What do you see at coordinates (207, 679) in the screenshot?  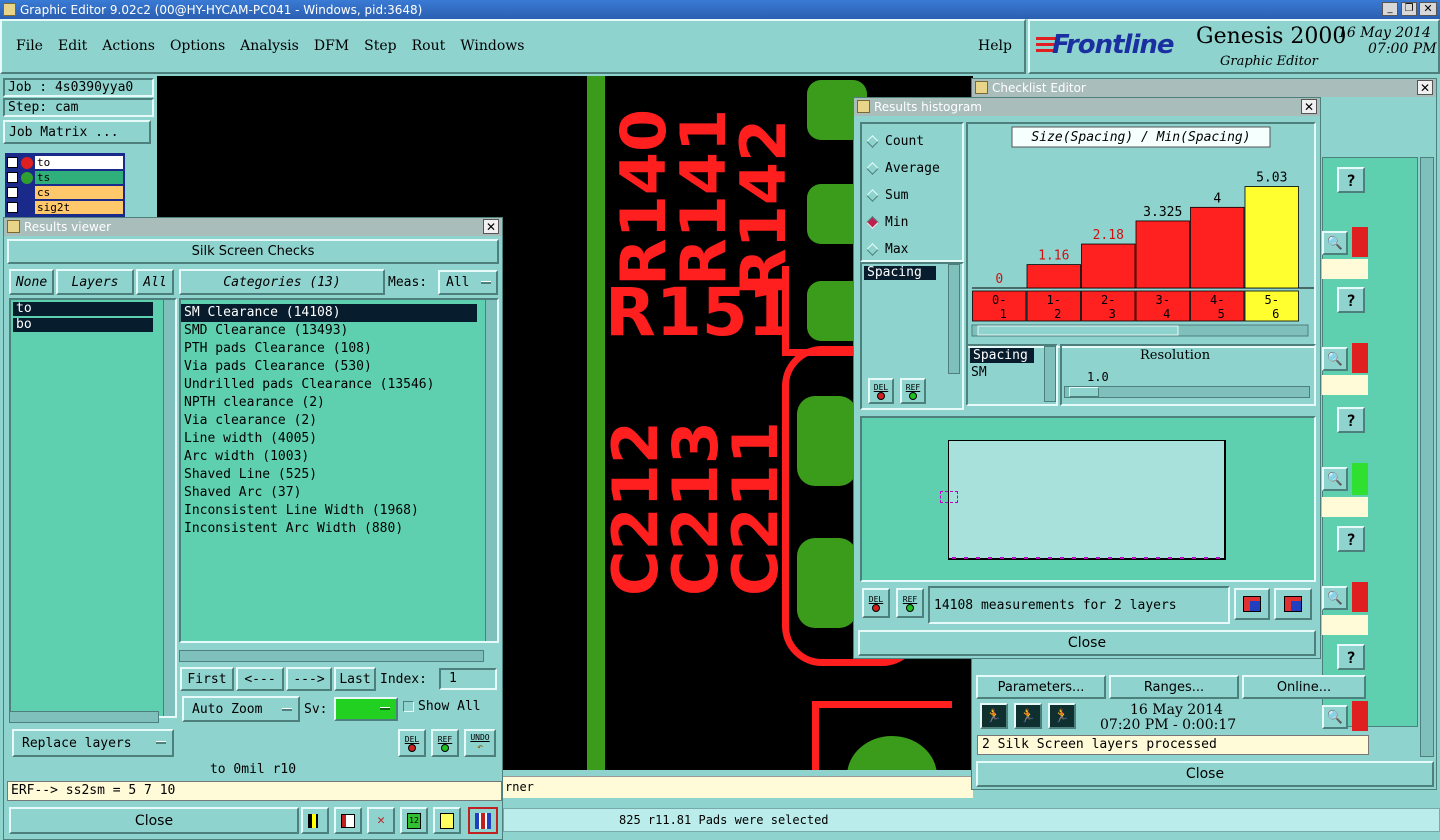 I see `first-button: First` at bounding box center [207, 679].